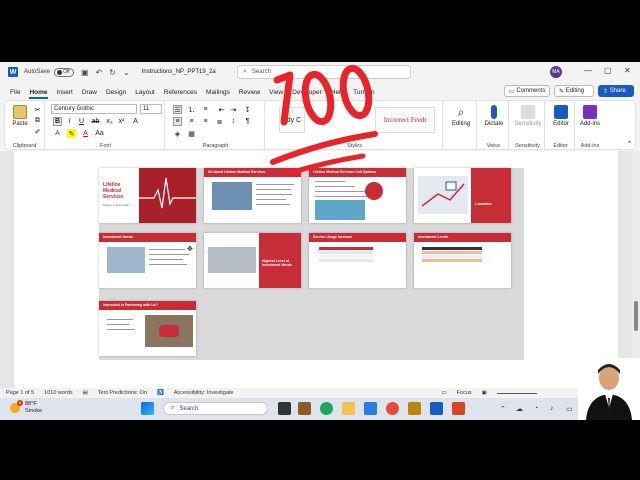  I want to click on zoom-slider, so click(516, 393).